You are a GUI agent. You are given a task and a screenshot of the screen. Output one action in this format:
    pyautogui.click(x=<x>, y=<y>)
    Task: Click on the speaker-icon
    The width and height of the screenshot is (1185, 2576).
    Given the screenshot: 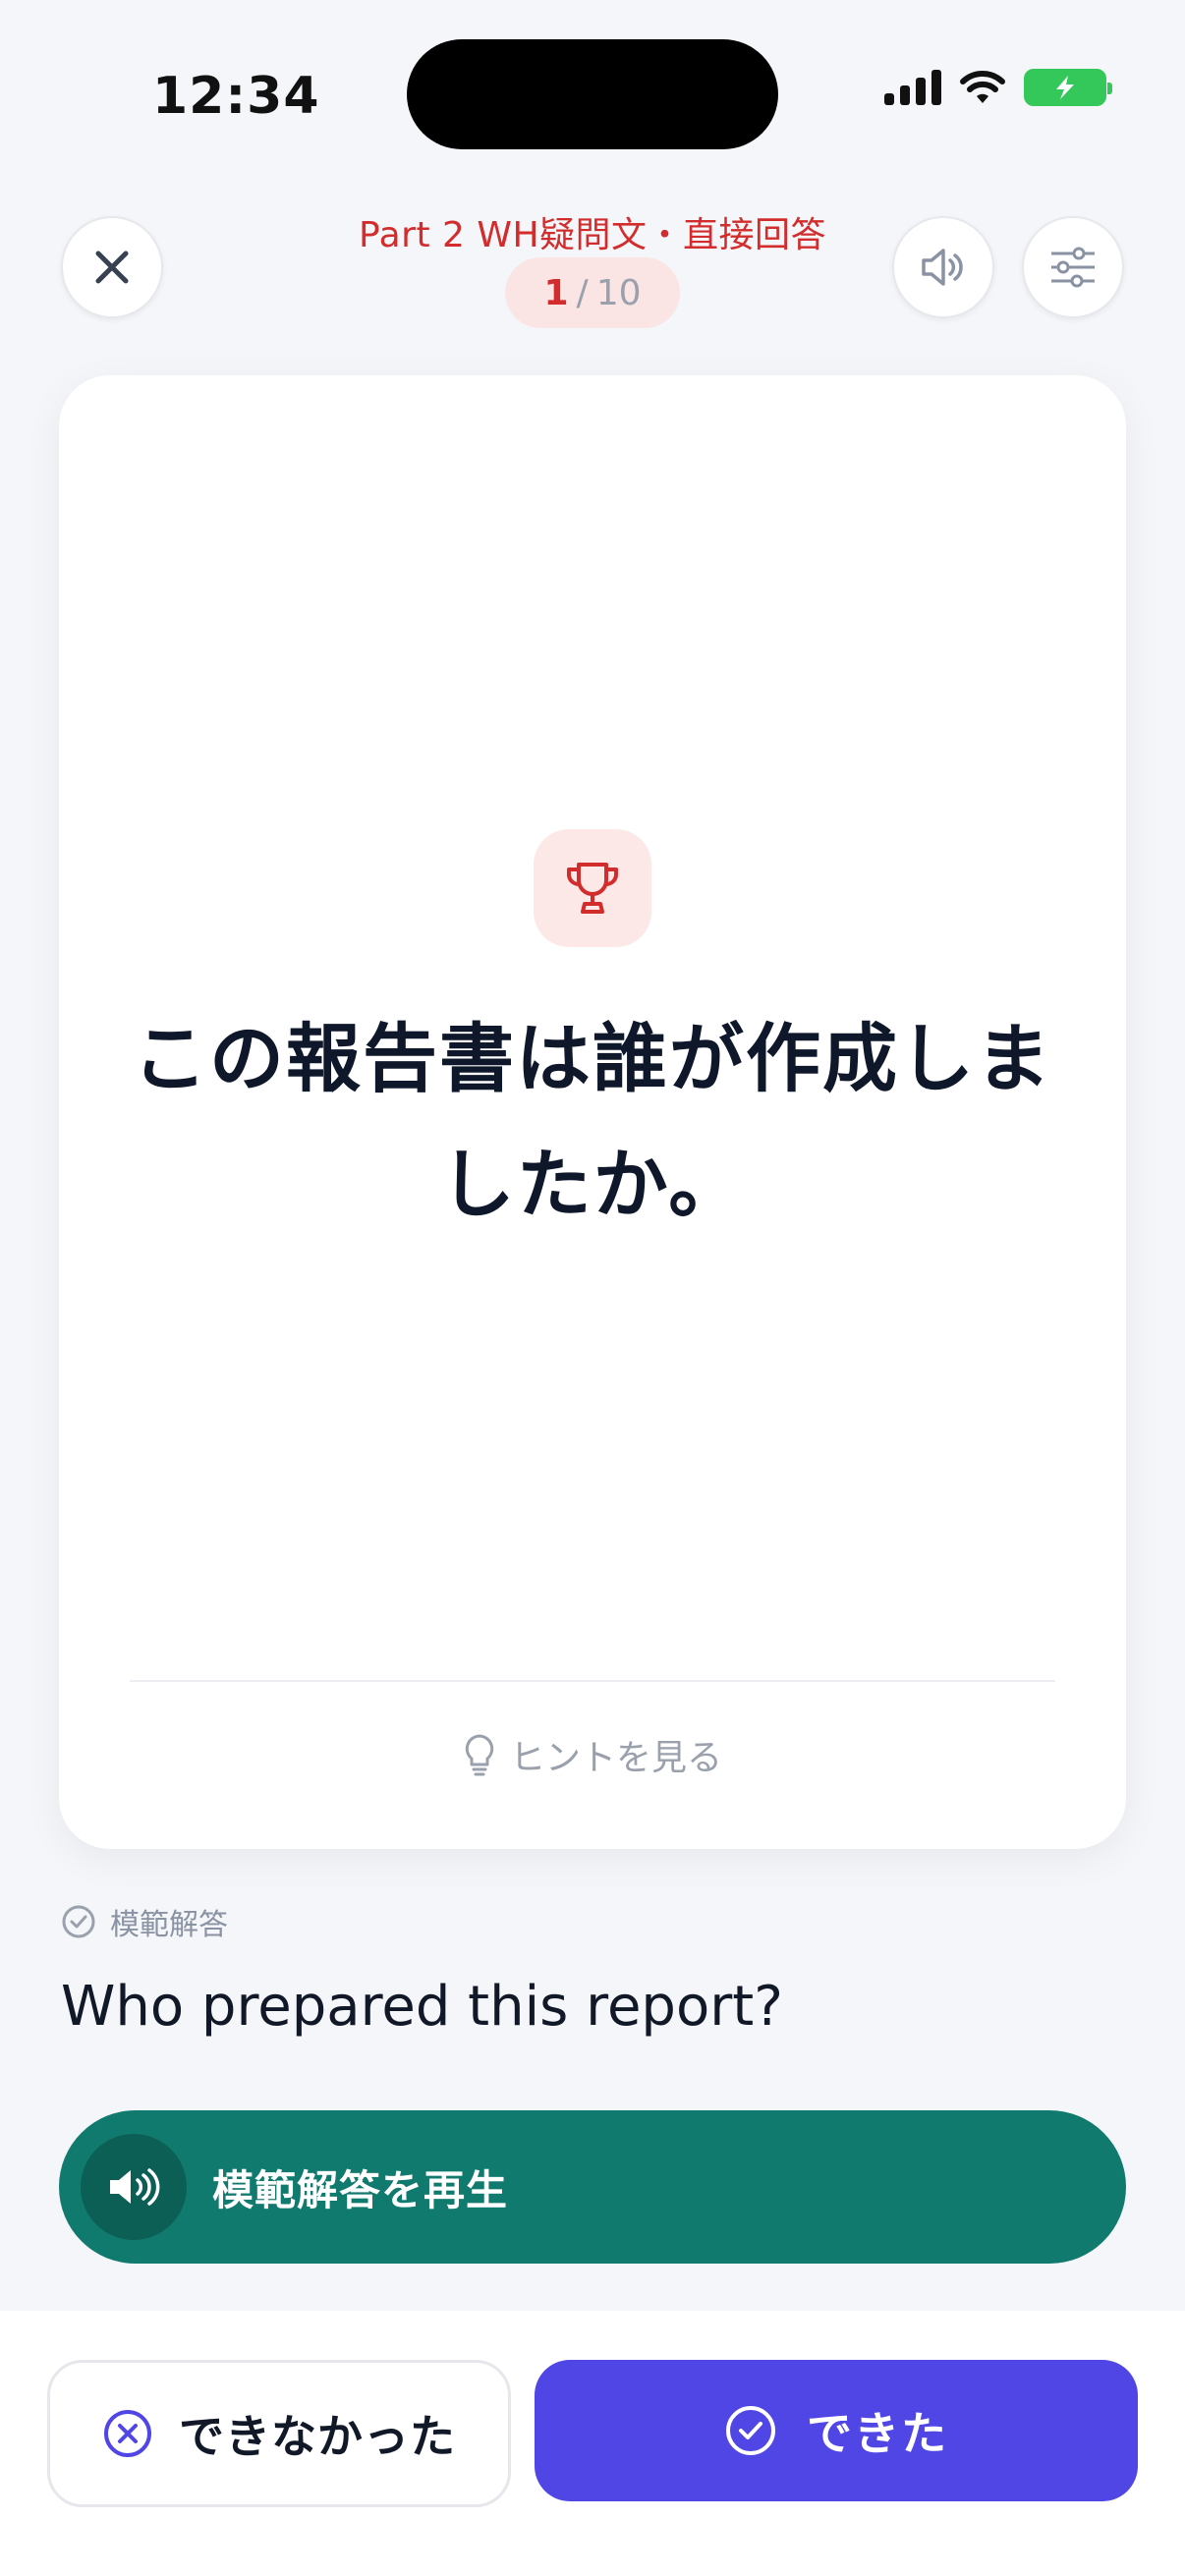 What is the action you would take?
    pyautogui.click(x=943, y=267)
    